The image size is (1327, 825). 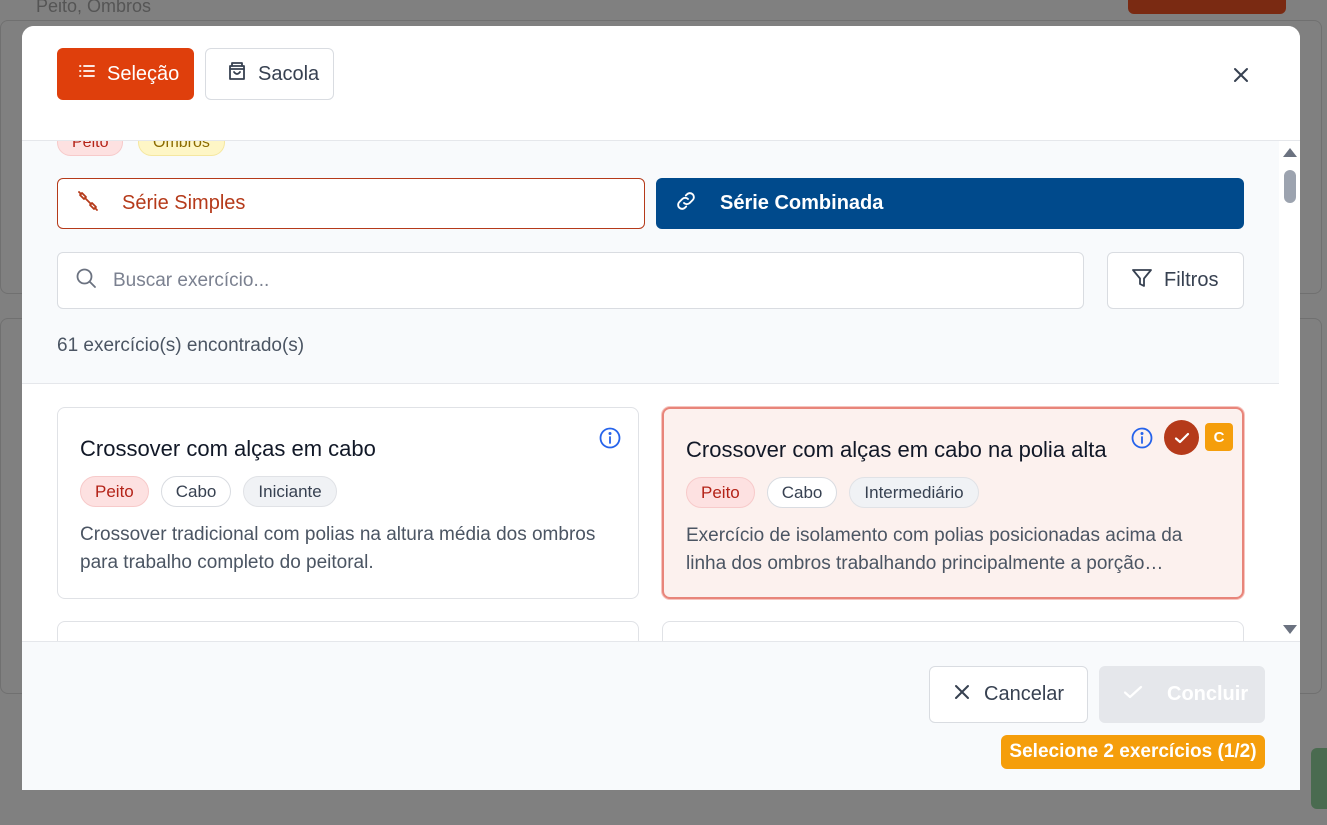 I want to click on tag-list: Peito Cabo Iniciante, so click(x=208, y=491).